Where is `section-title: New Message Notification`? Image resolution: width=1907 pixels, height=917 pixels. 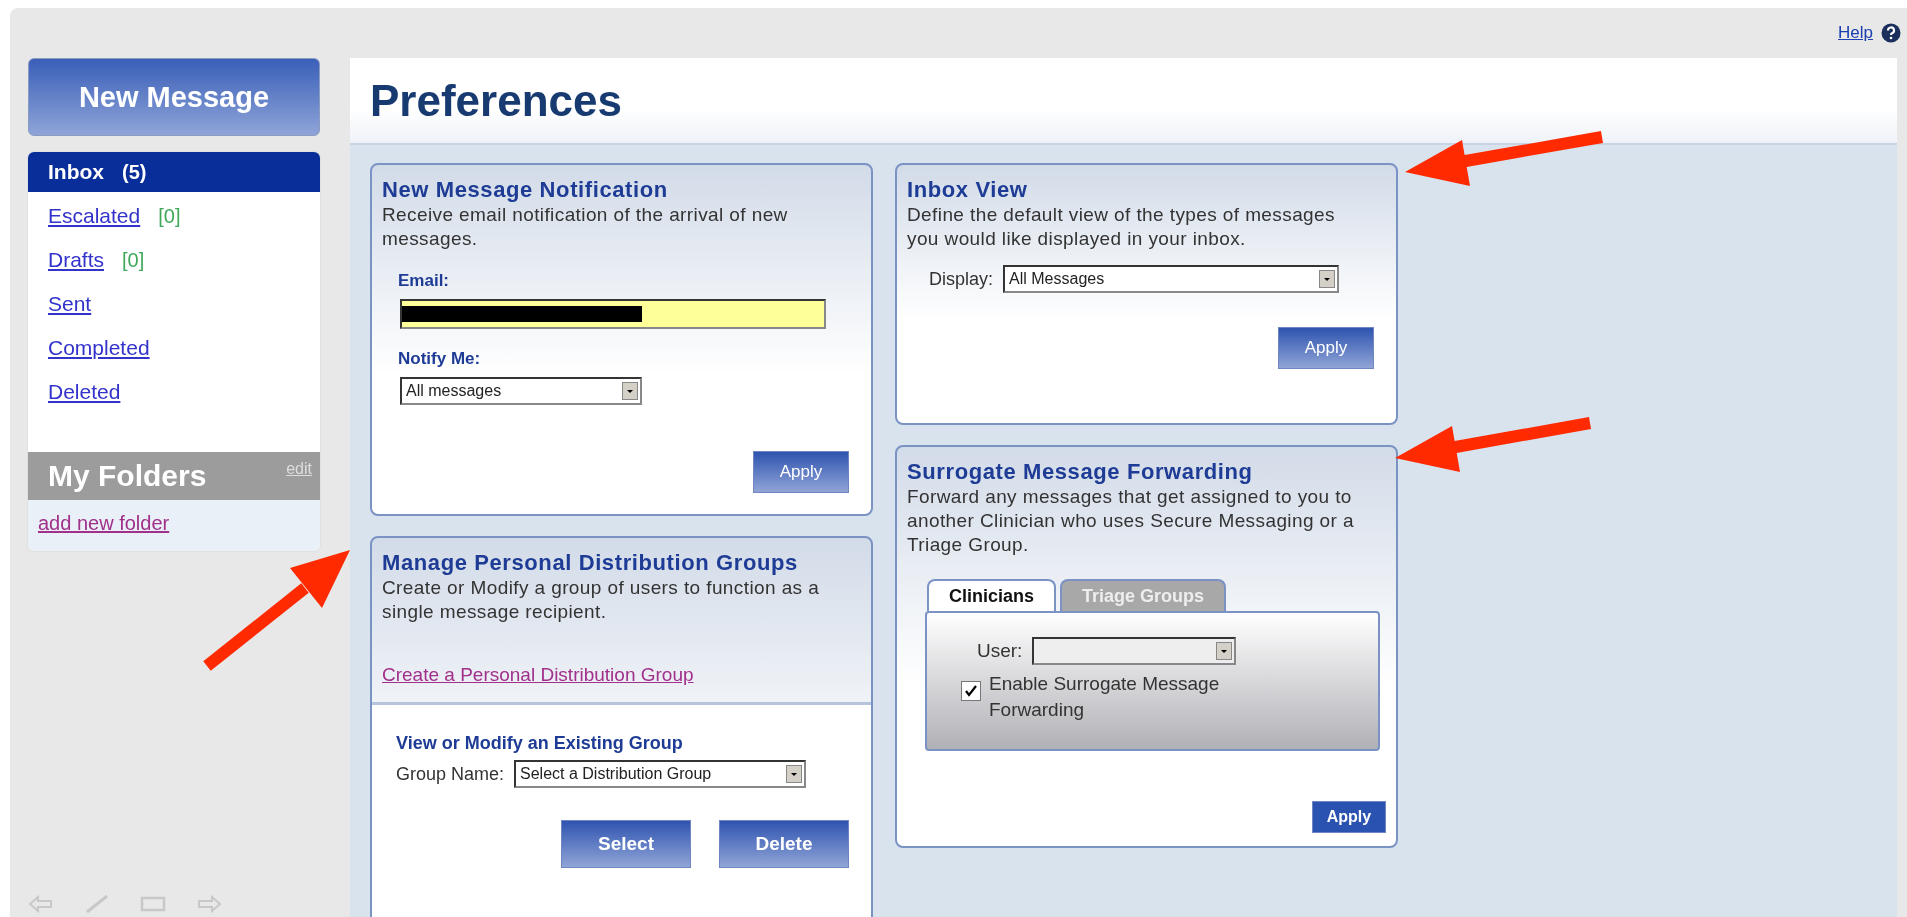
section-title: New Message Notification is located at coordinates (525, 190).